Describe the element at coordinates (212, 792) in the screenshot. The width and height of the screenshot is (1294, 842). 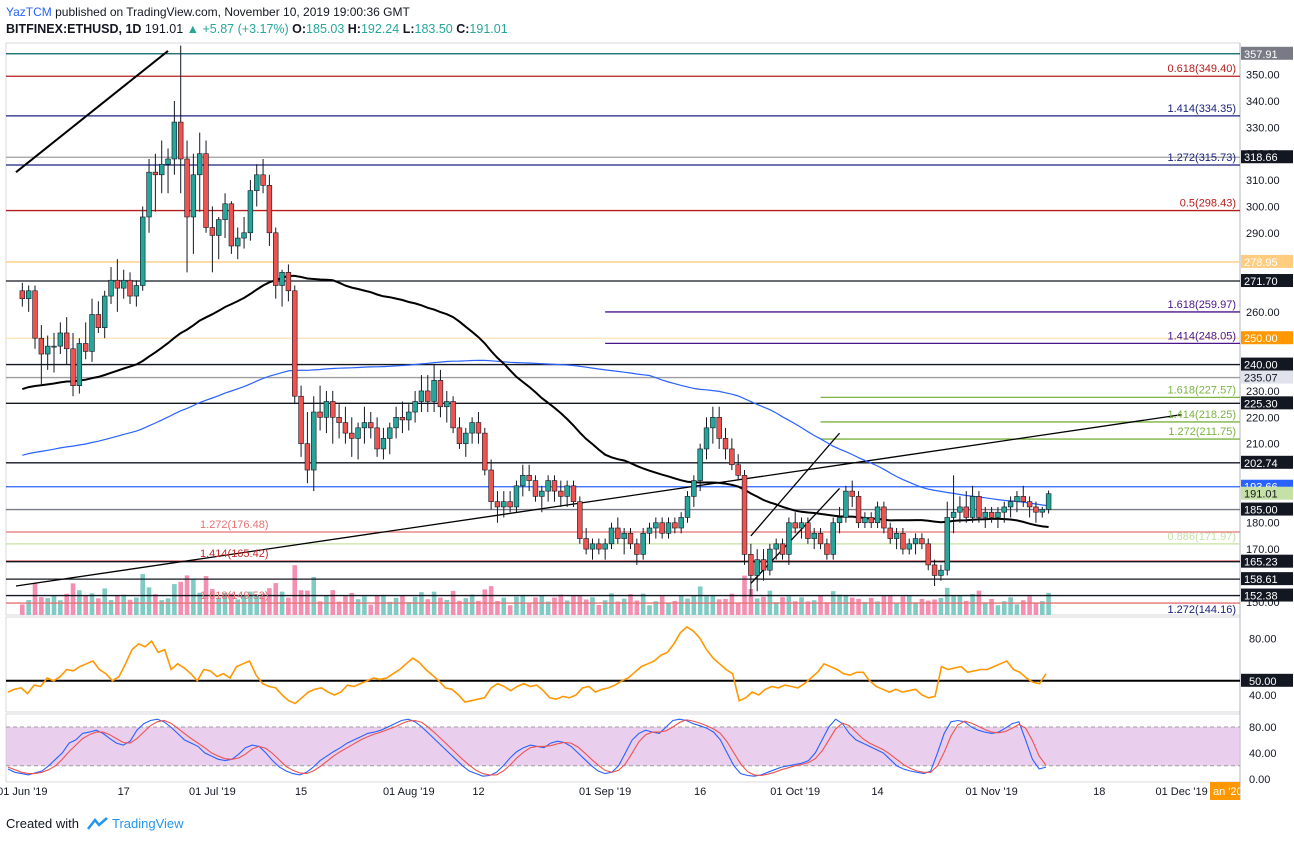
I see `x-axis-label: 01 Jul '19` at that location.